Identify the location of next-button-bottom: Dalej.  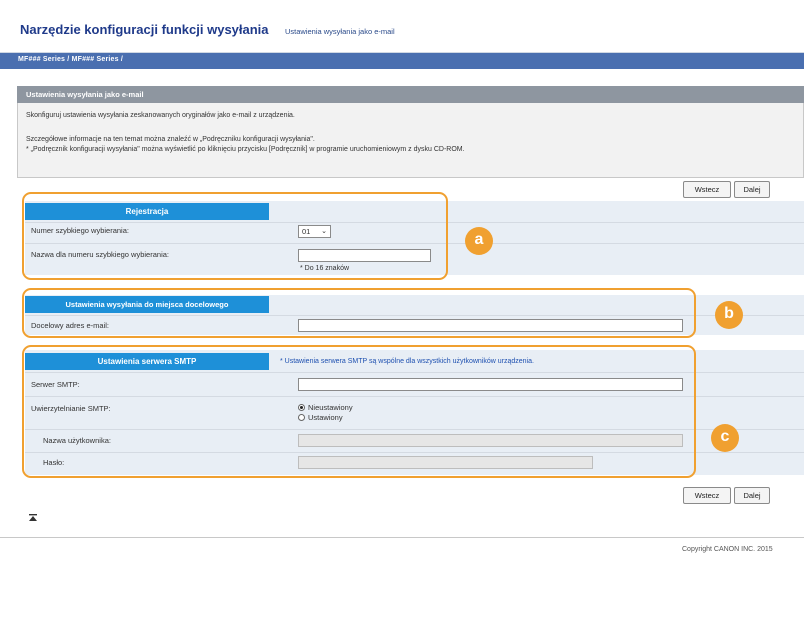
(752, 495).